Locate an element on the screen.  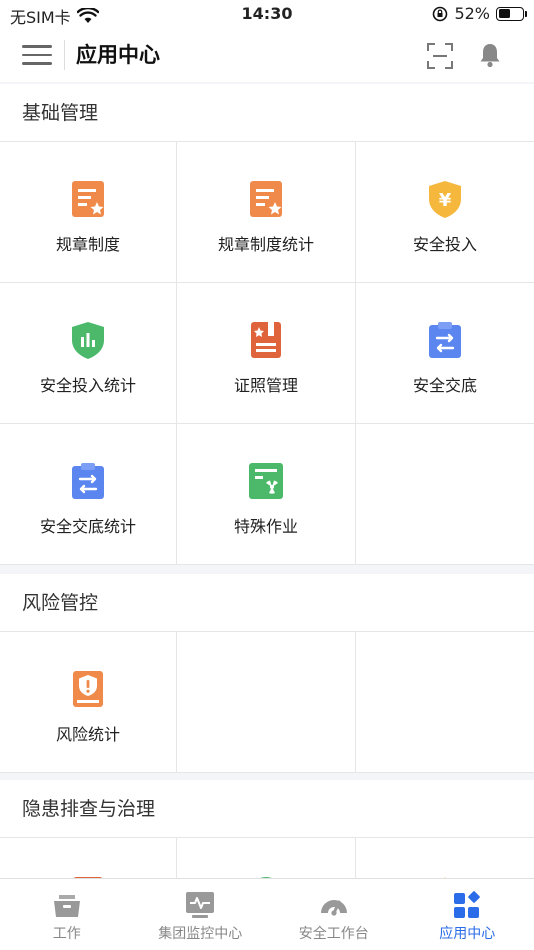
app-safety-briefing: 安全交底 is located at coordinates (445, 353).